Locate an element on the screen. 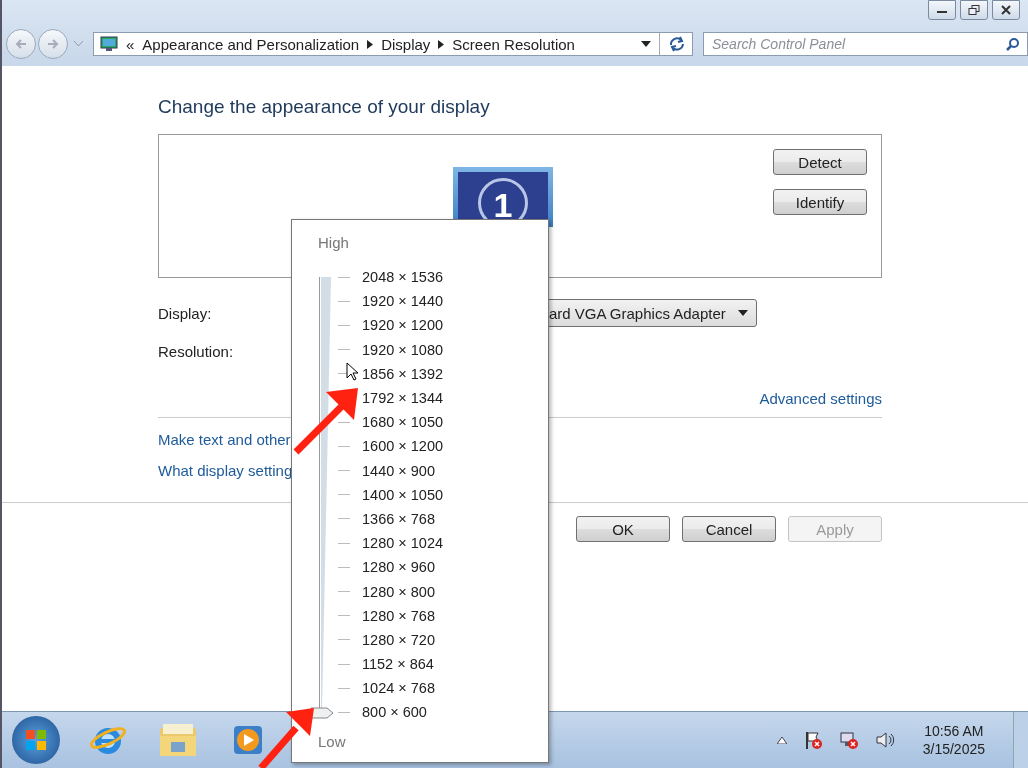 This screenshot has height=768, width=1028. breadcrumb: Appearance and Personalization is located at coordinates (251, 44).